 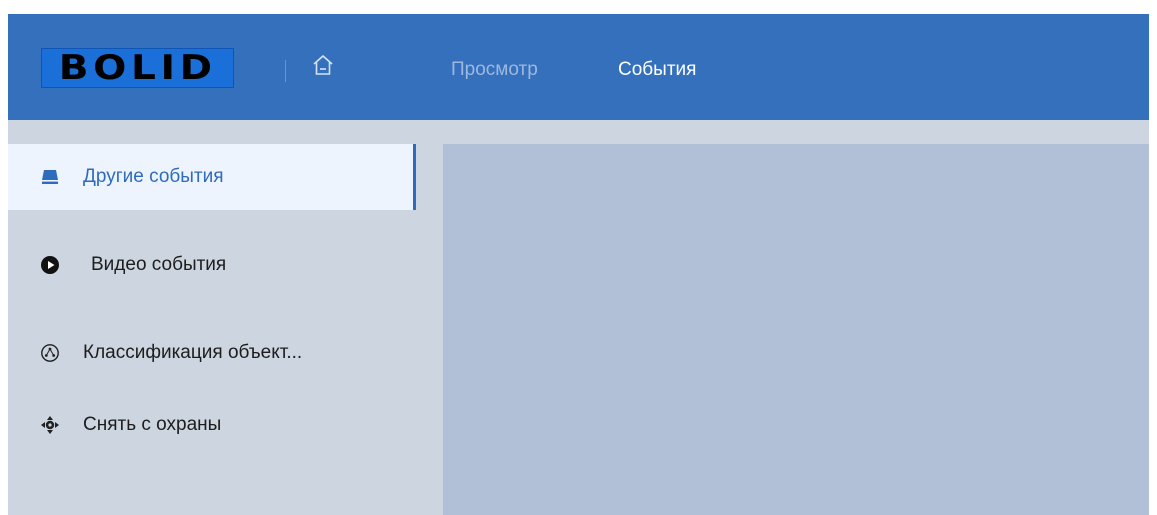 What do you see at coordinates (153, 176) in the screenshot?
I see `sidebar-item-label: Другие события` at bounding box center [153, 176].